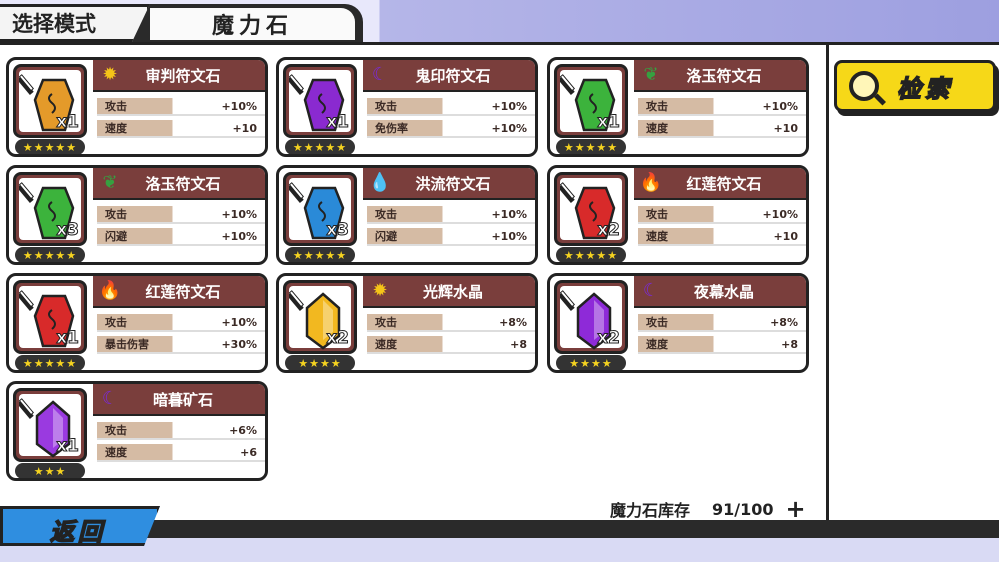 The image size is (999, 562). What do you see at coordinates (239, 344) in the screenshot?
I see `stat-value: +30%` at bounding box center [239, 344].